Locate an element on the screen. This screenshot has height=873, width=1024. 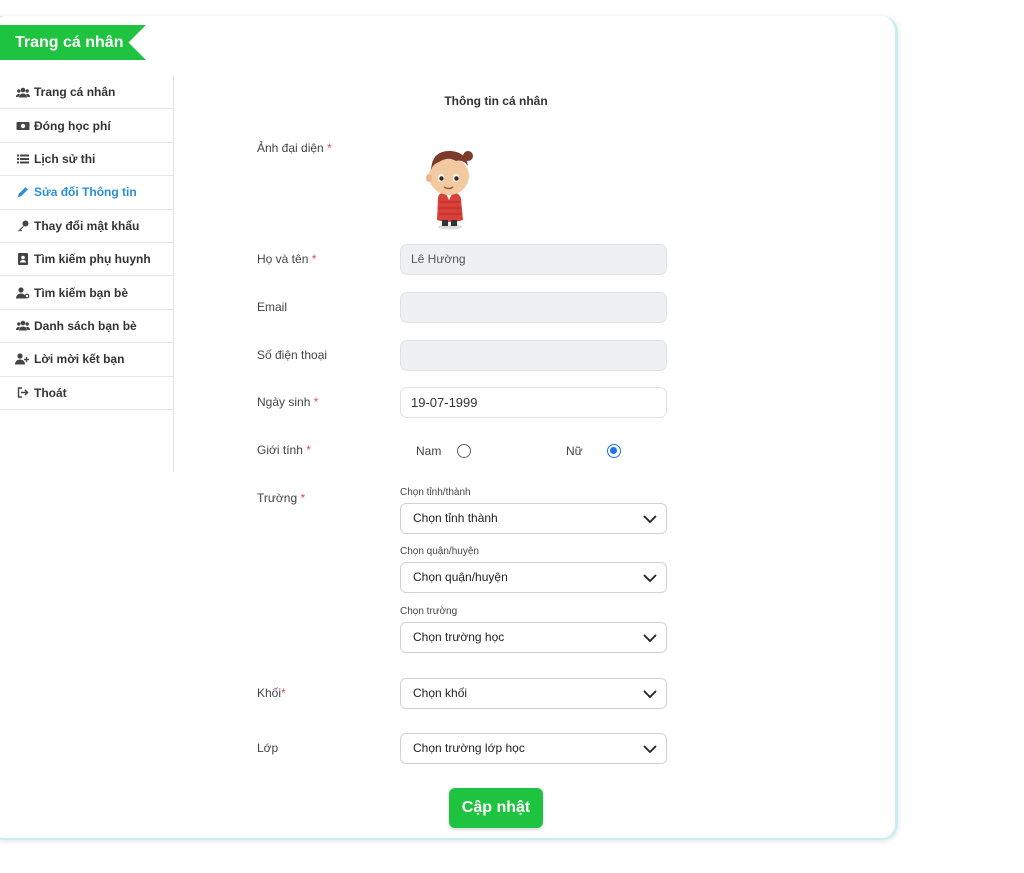
sidebar-item-label: Thay đổi mật khẩu is located at coordinates (87, 225).